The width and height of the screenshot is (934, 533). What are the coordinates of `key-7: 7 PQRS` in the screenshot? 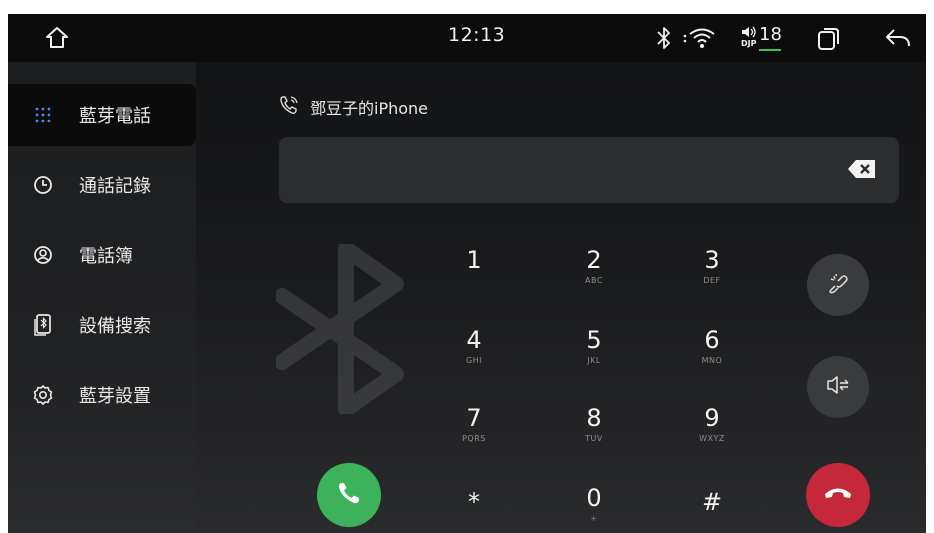 It's located at (474, 436).